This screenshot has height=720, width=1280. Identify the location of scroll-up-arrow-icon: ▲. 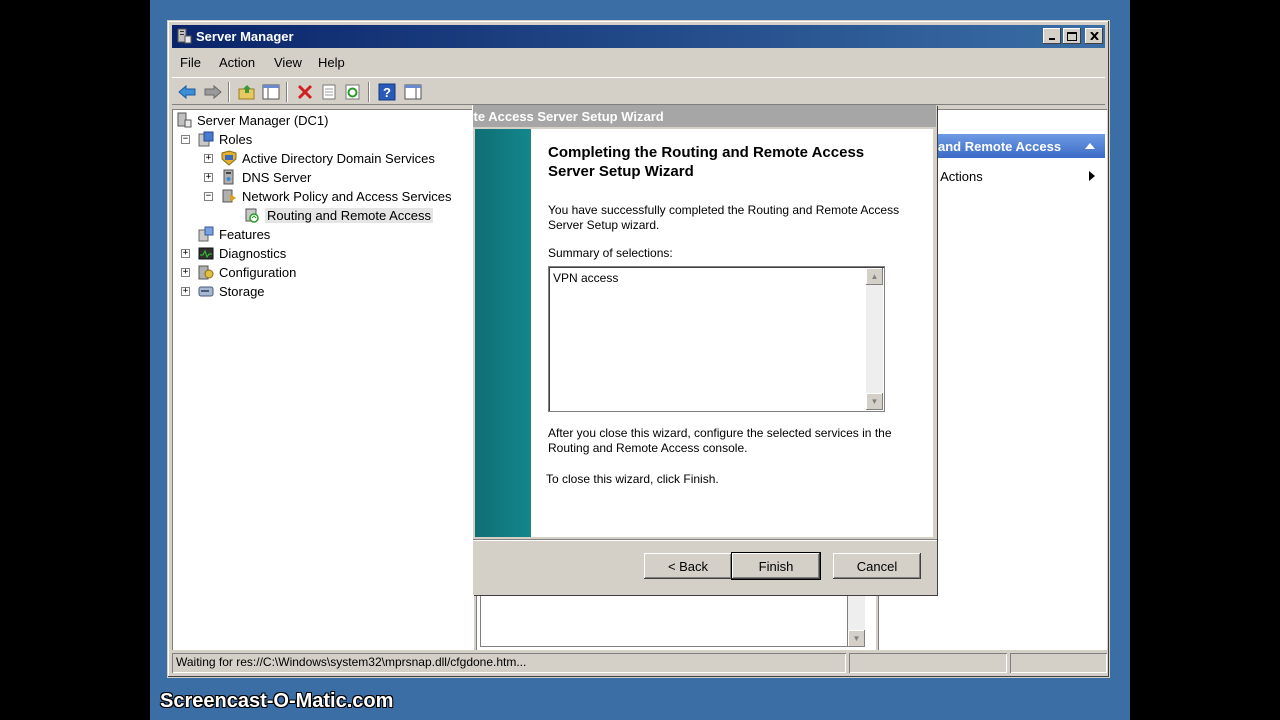
(874, 276).